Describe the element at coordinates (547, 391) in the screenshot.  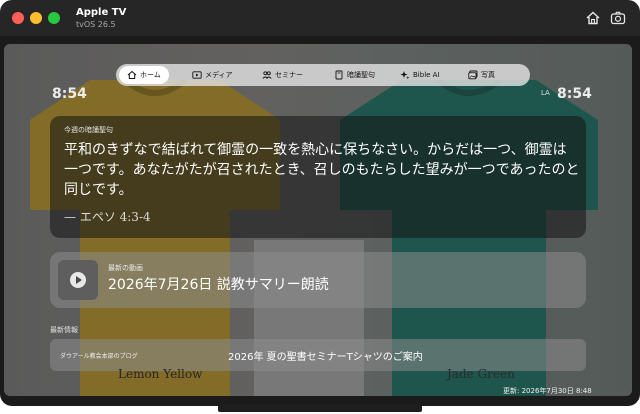
I see `updated-timestamp: 更新: 2026年7月30日 8:48` at that location.